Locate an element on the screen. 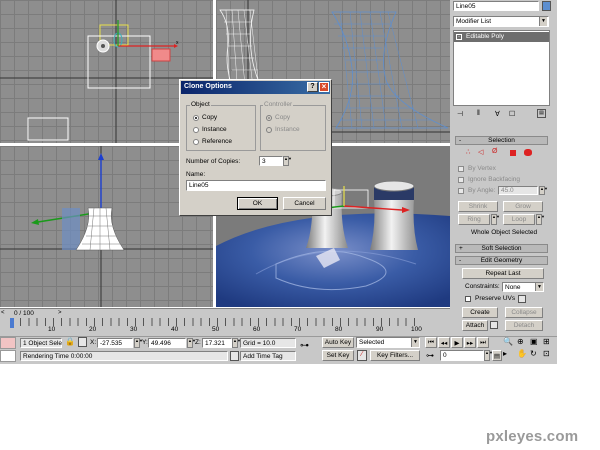 The image size is (600, 450). create-button: Create is located at coordinates (480, 312).